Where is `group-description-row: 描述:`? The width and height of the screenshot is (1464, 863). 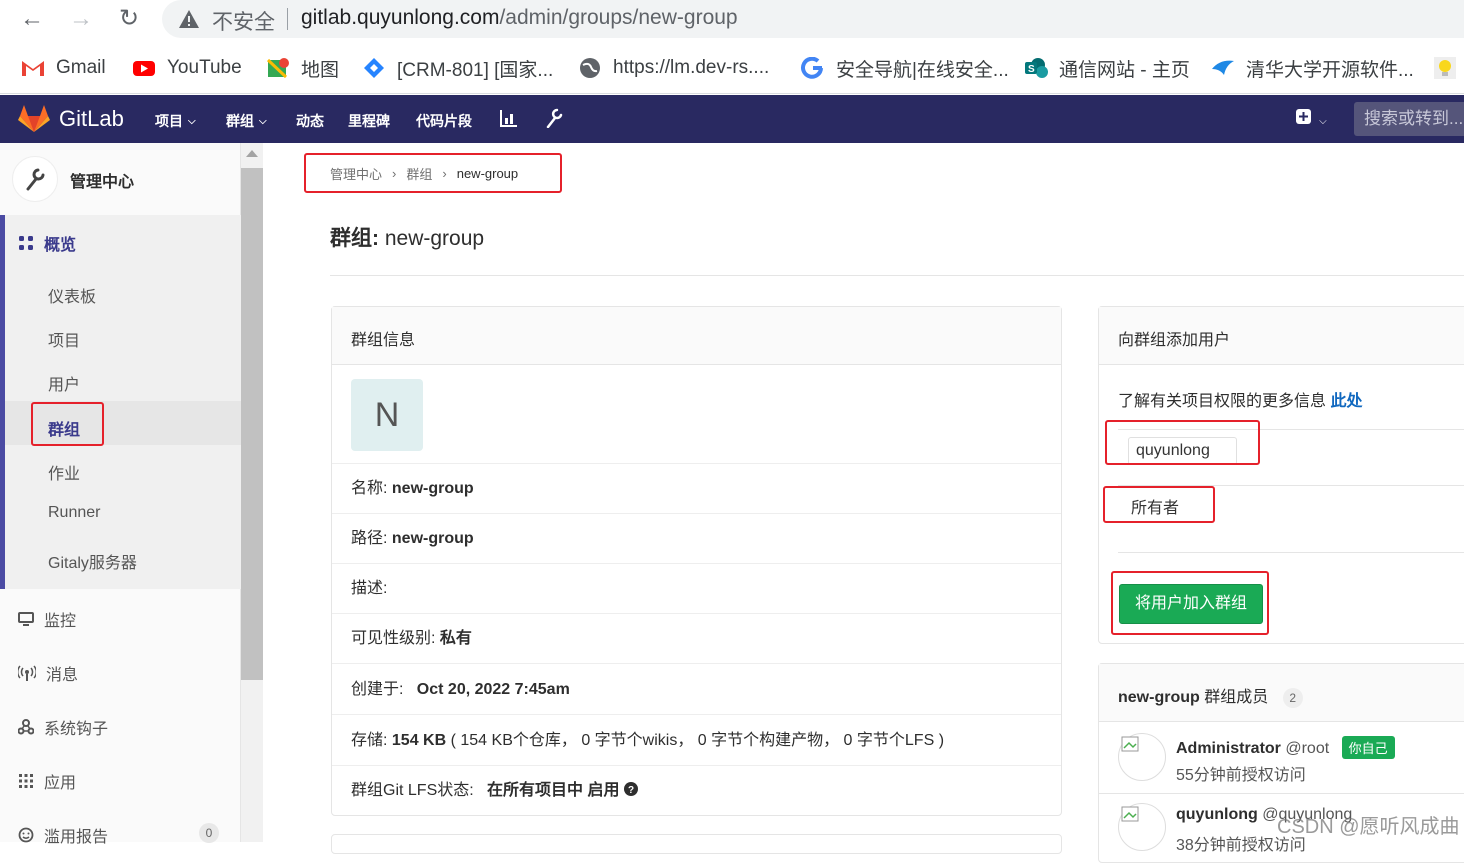 group-description-row: 描述: is located at coordinates (696, 588).